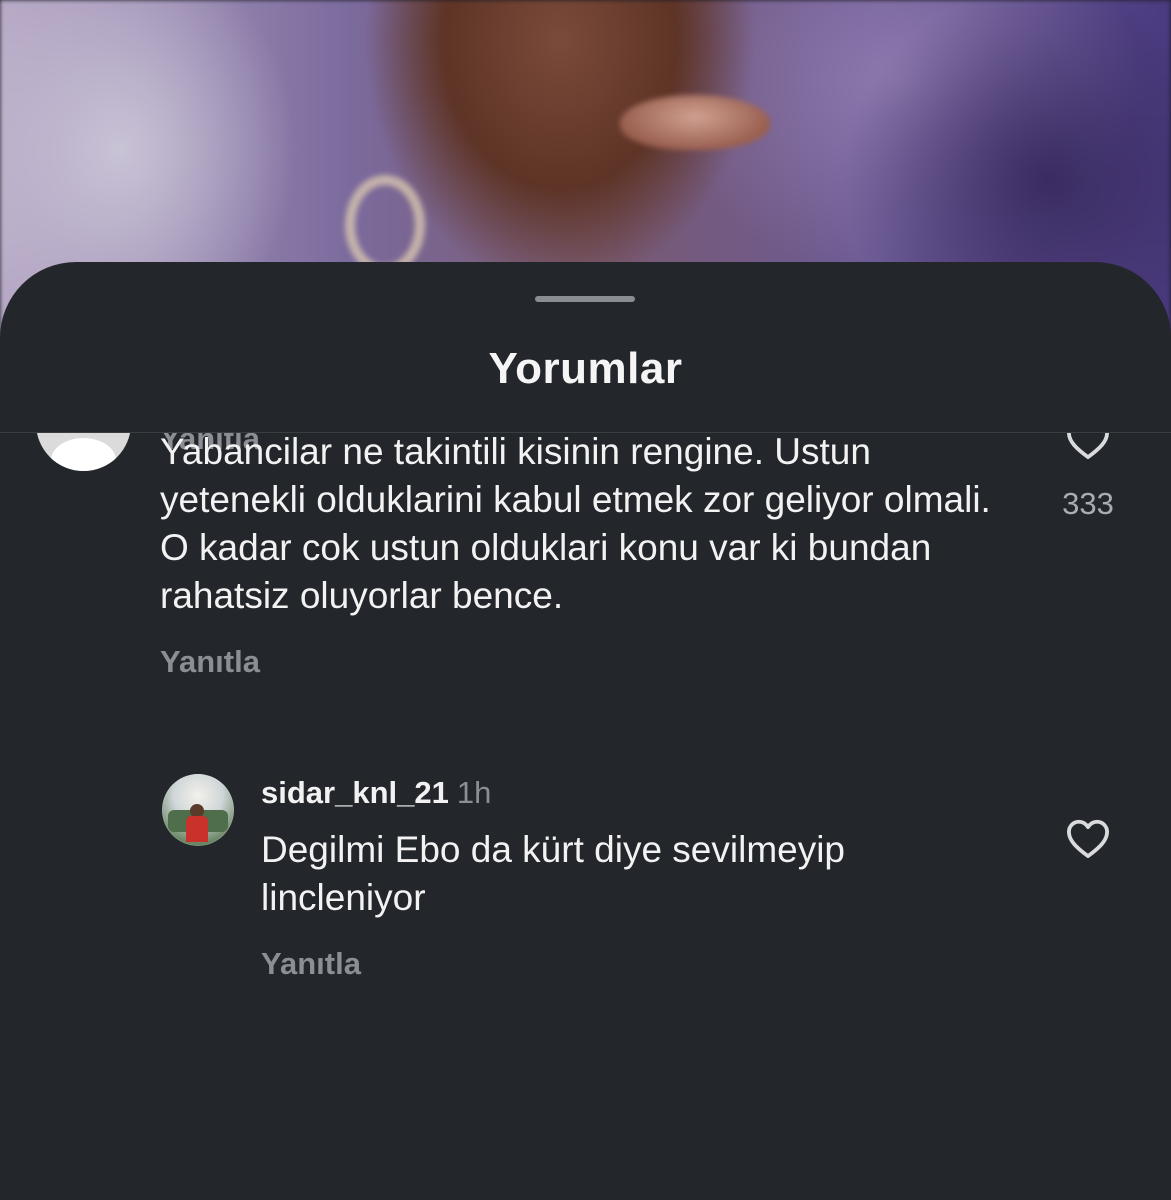  What do you see at coordinates (198, 810) in the screenshot?
I see `profile-photo` at bounding box center [198, 810].